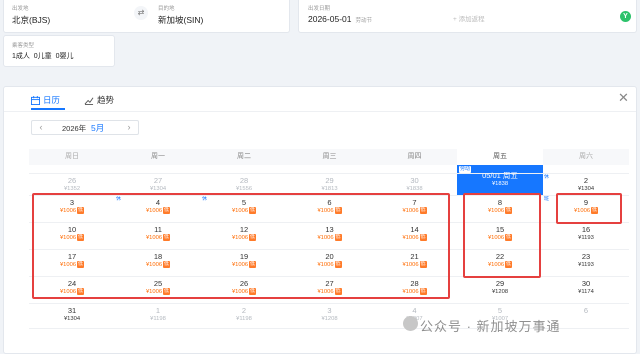 The image size is (640, 354). I want to click on calendar-day: 1 ¥1198, so click(158, 315).